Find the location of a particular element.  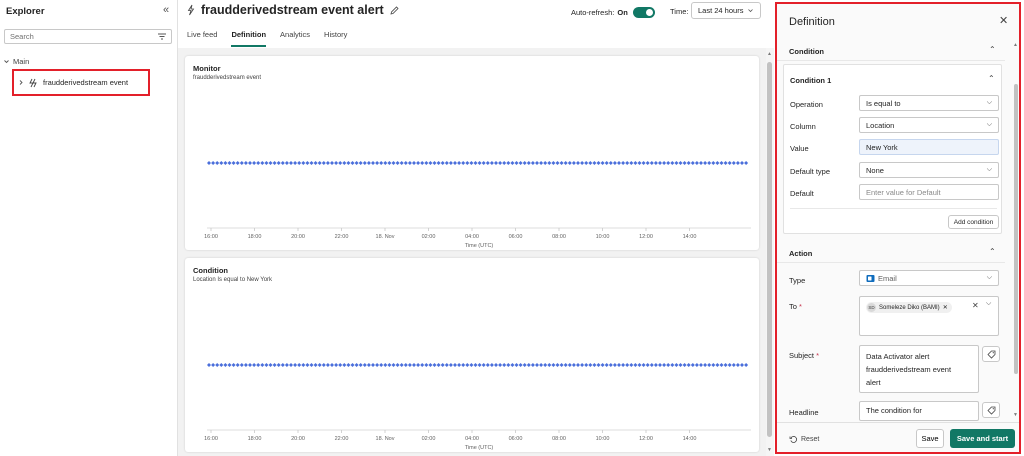

tab-history: History is located at coordinates (335, 38).